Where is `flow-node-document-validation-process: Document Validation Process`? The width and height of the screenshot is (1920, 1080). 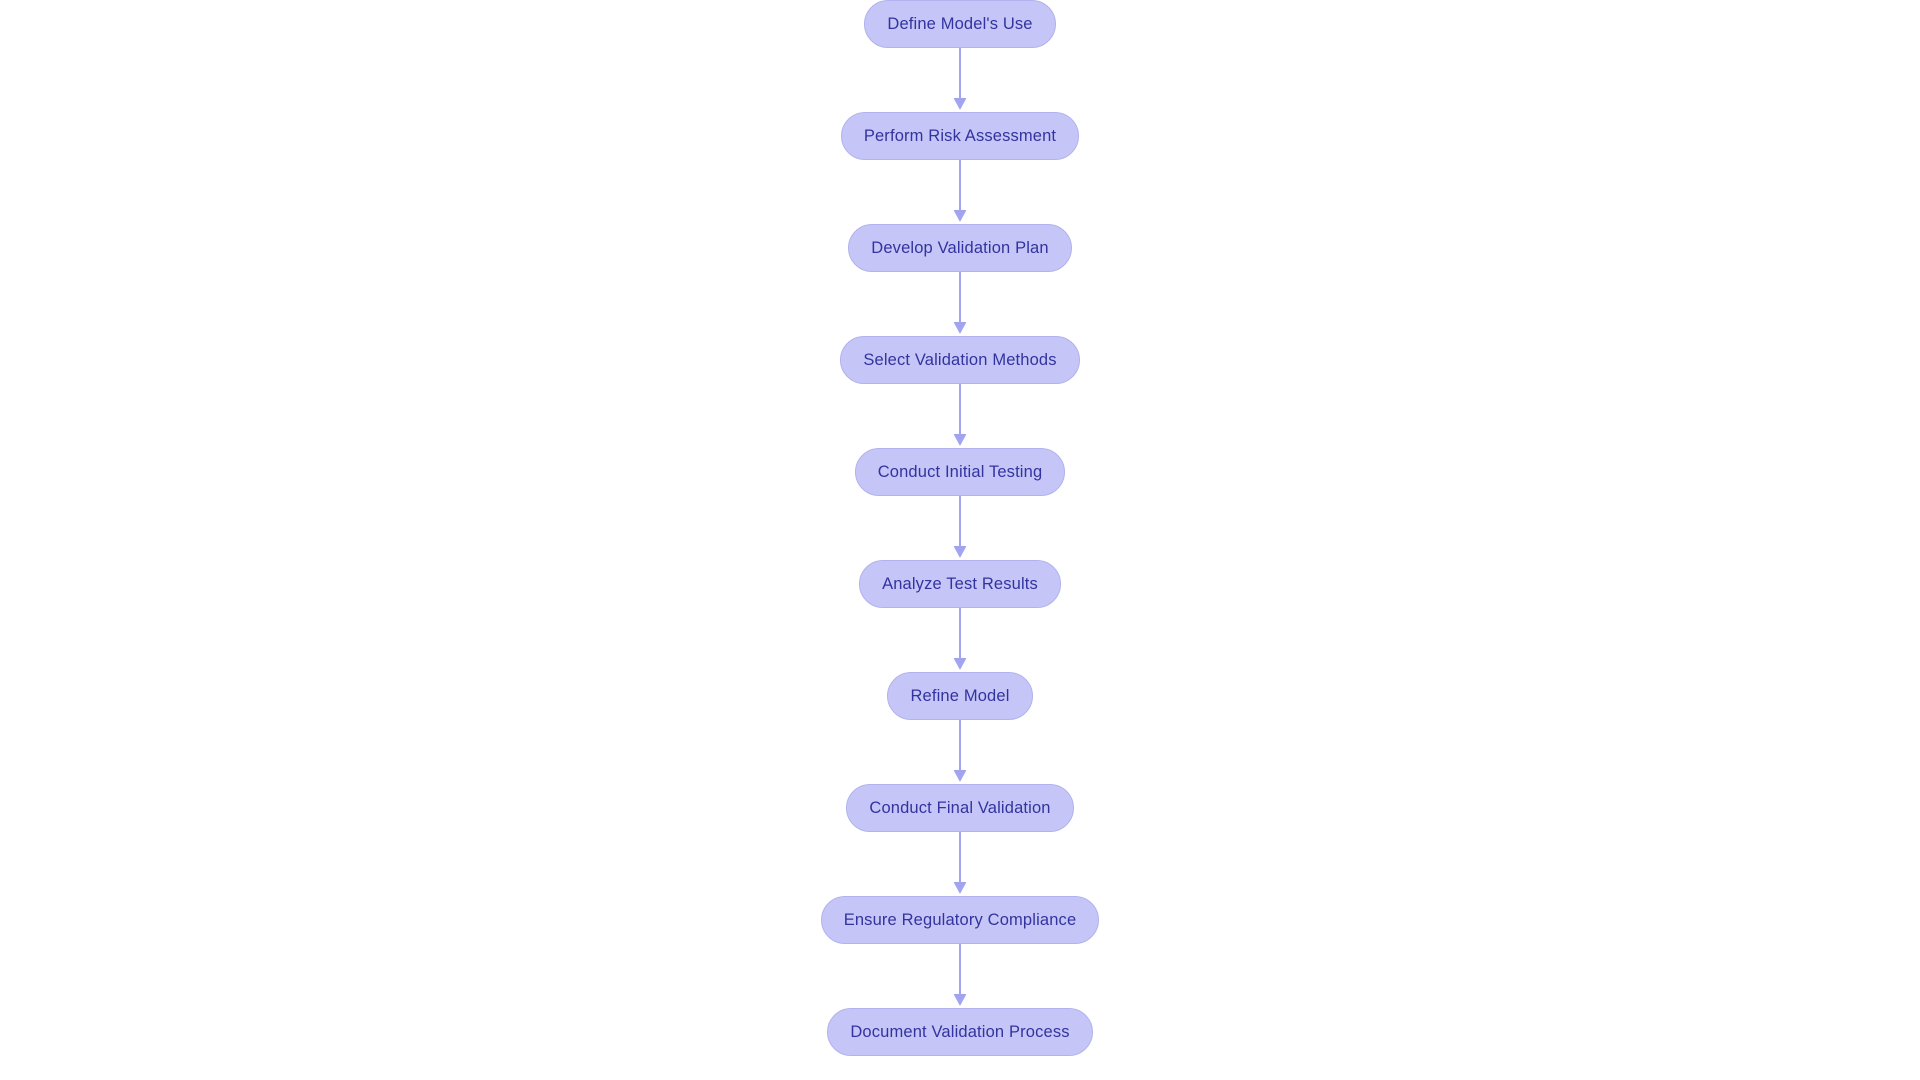 flow-node-document-validation-process: Document Validation Process is located at coordinates (960, 1032).